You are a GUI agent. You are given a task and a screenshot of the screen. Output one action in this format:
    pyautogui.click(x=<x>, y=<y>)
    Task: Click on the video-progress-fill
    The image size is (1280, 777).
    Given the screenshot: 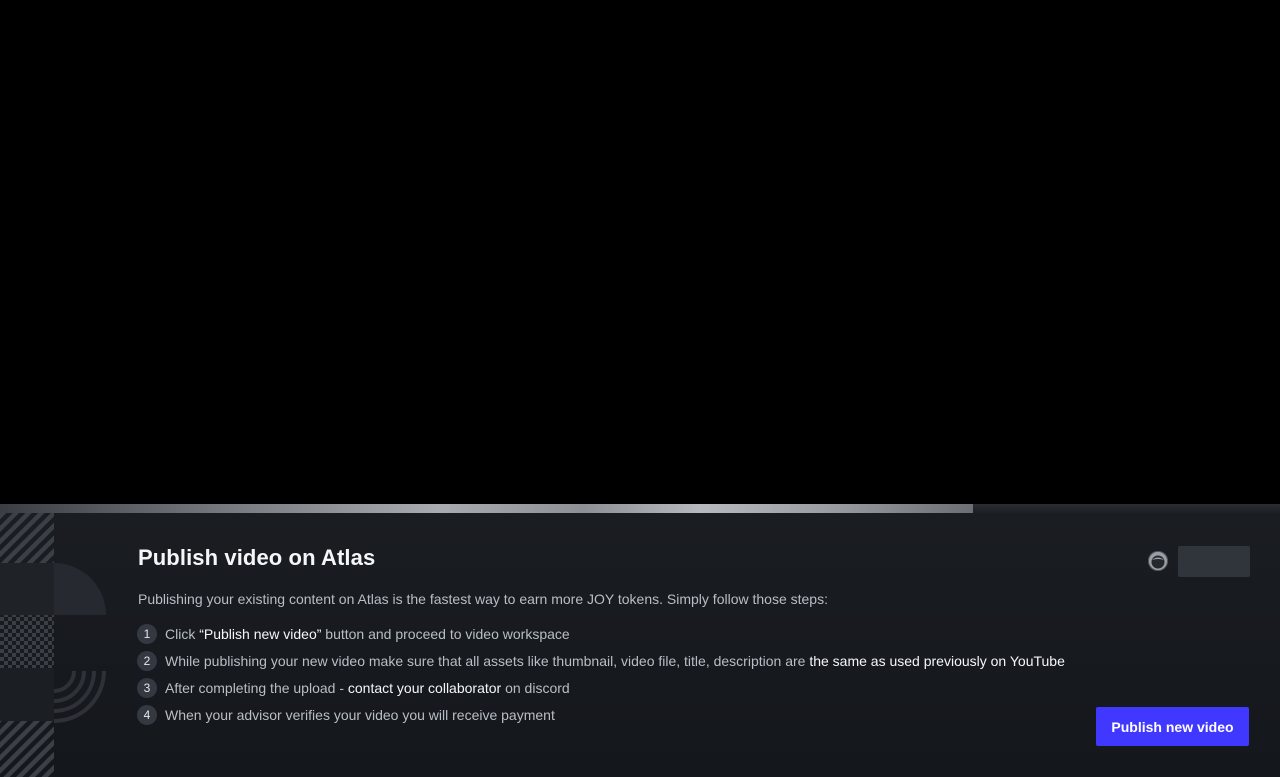 What is the action you would take?
    pyautogui.click(x=486, y=508)
    